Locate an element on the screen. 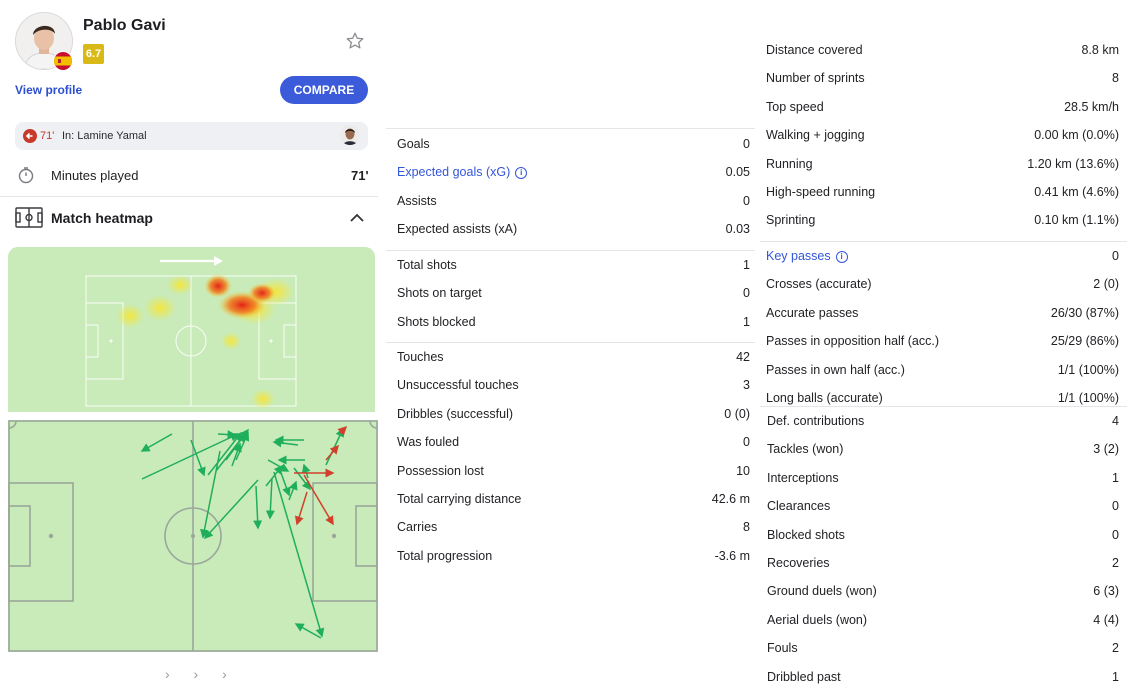  spain-flag-icon is located at coordinates (63, 61).